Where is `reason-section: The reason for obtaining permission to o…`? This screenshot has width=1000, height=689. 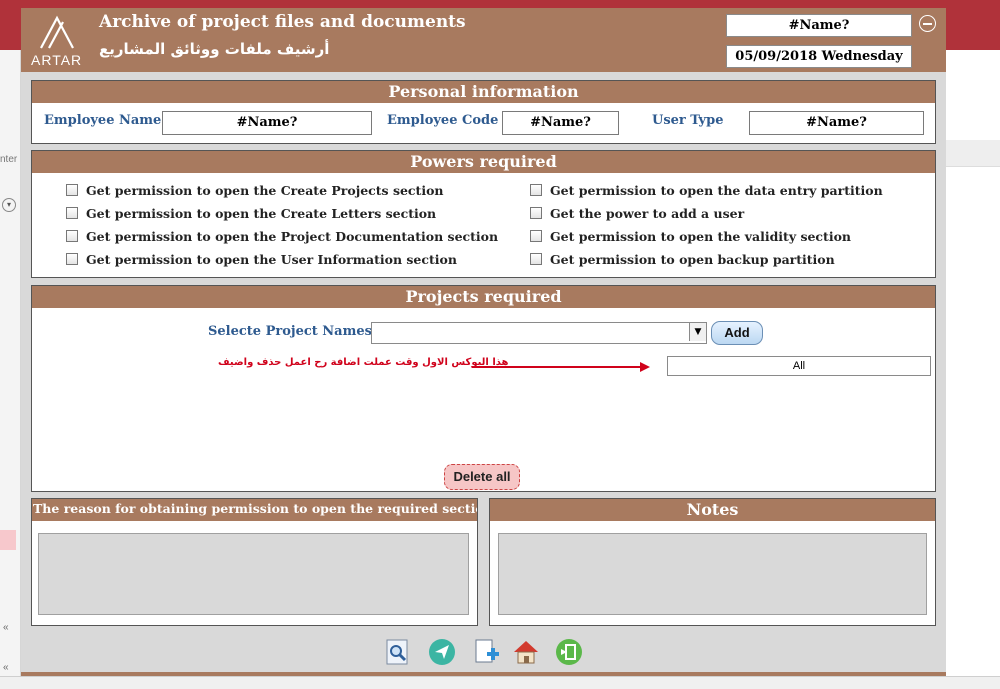 reason-section: The reason for obtaining permission to o… is located at coordinates (254, 562).